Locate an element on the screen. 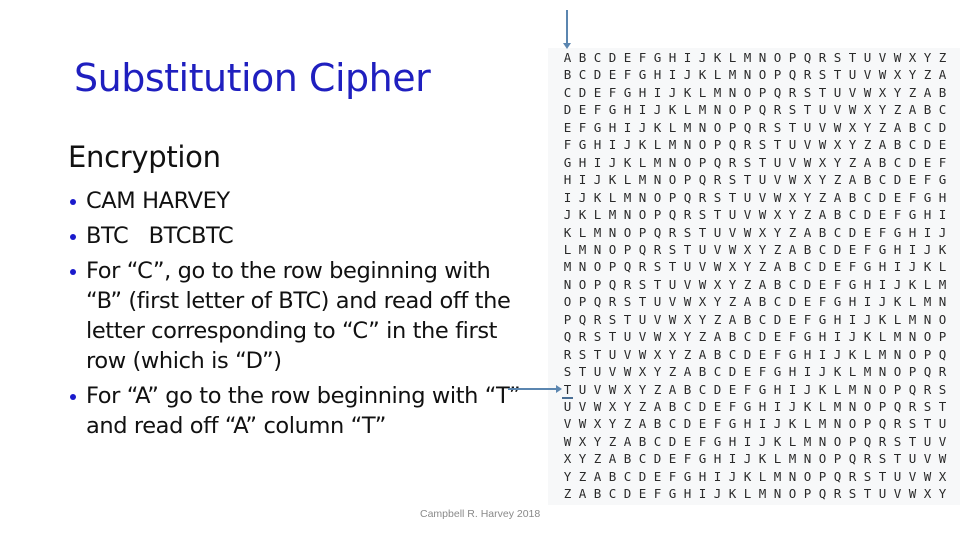 The image size is (960, 540). table-cell: G is located at coordinates (852, 284).